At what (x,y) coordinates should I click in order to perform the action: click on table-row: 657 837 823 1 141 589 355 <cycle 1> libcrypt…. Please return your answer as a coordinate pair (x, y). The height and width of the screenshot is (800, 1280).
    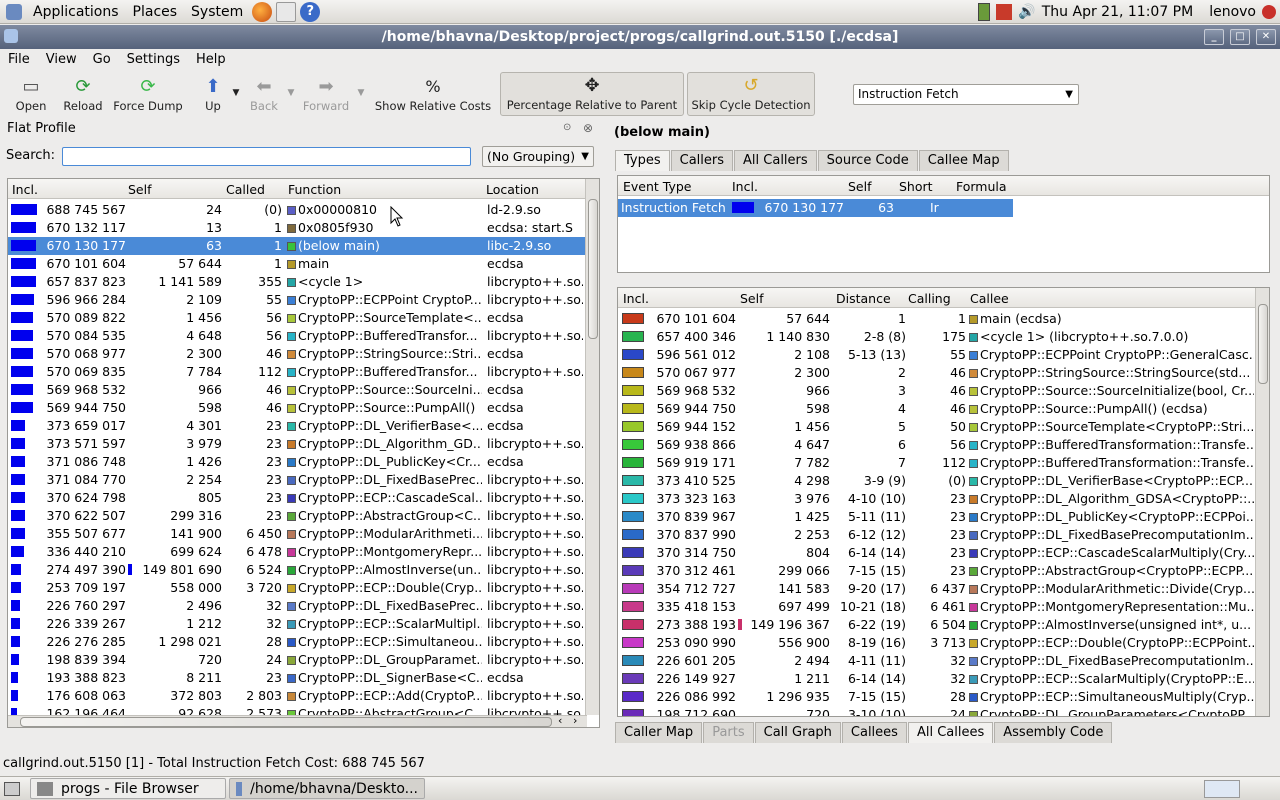
    Looking at the image, I should click on (303, 282).